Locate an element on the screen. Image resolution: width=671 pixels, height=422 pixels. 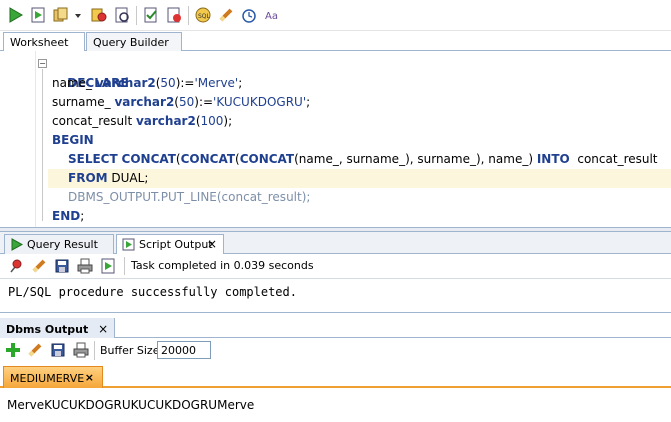
run-triangle-icon is located at coordinates (17, 244).